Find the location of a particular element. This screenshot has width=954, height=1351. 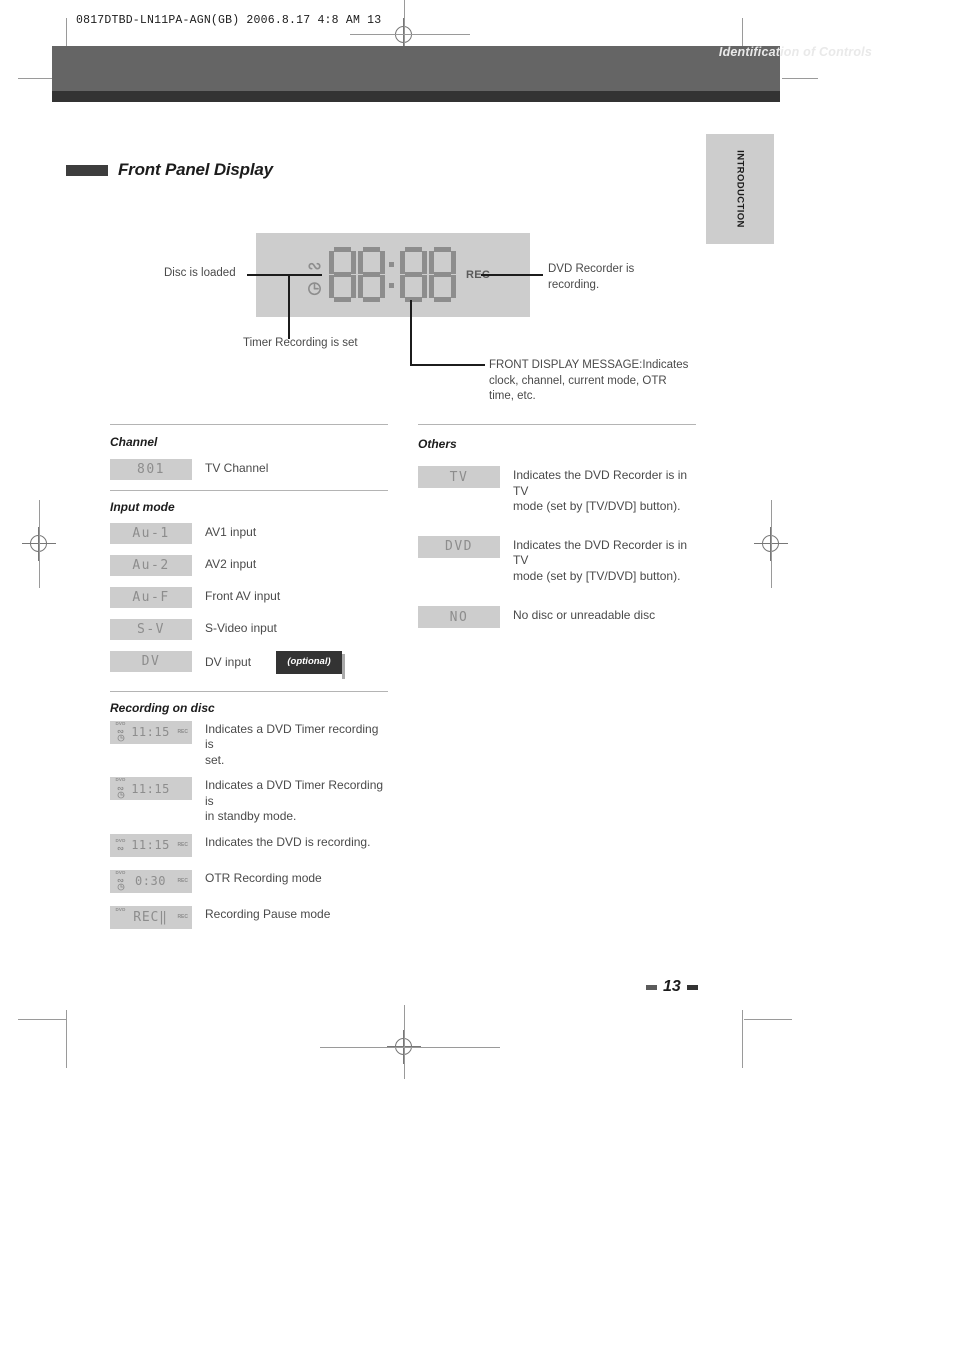

row-description: Indicates the DVD is recording. is located at coordinates (287, 842).